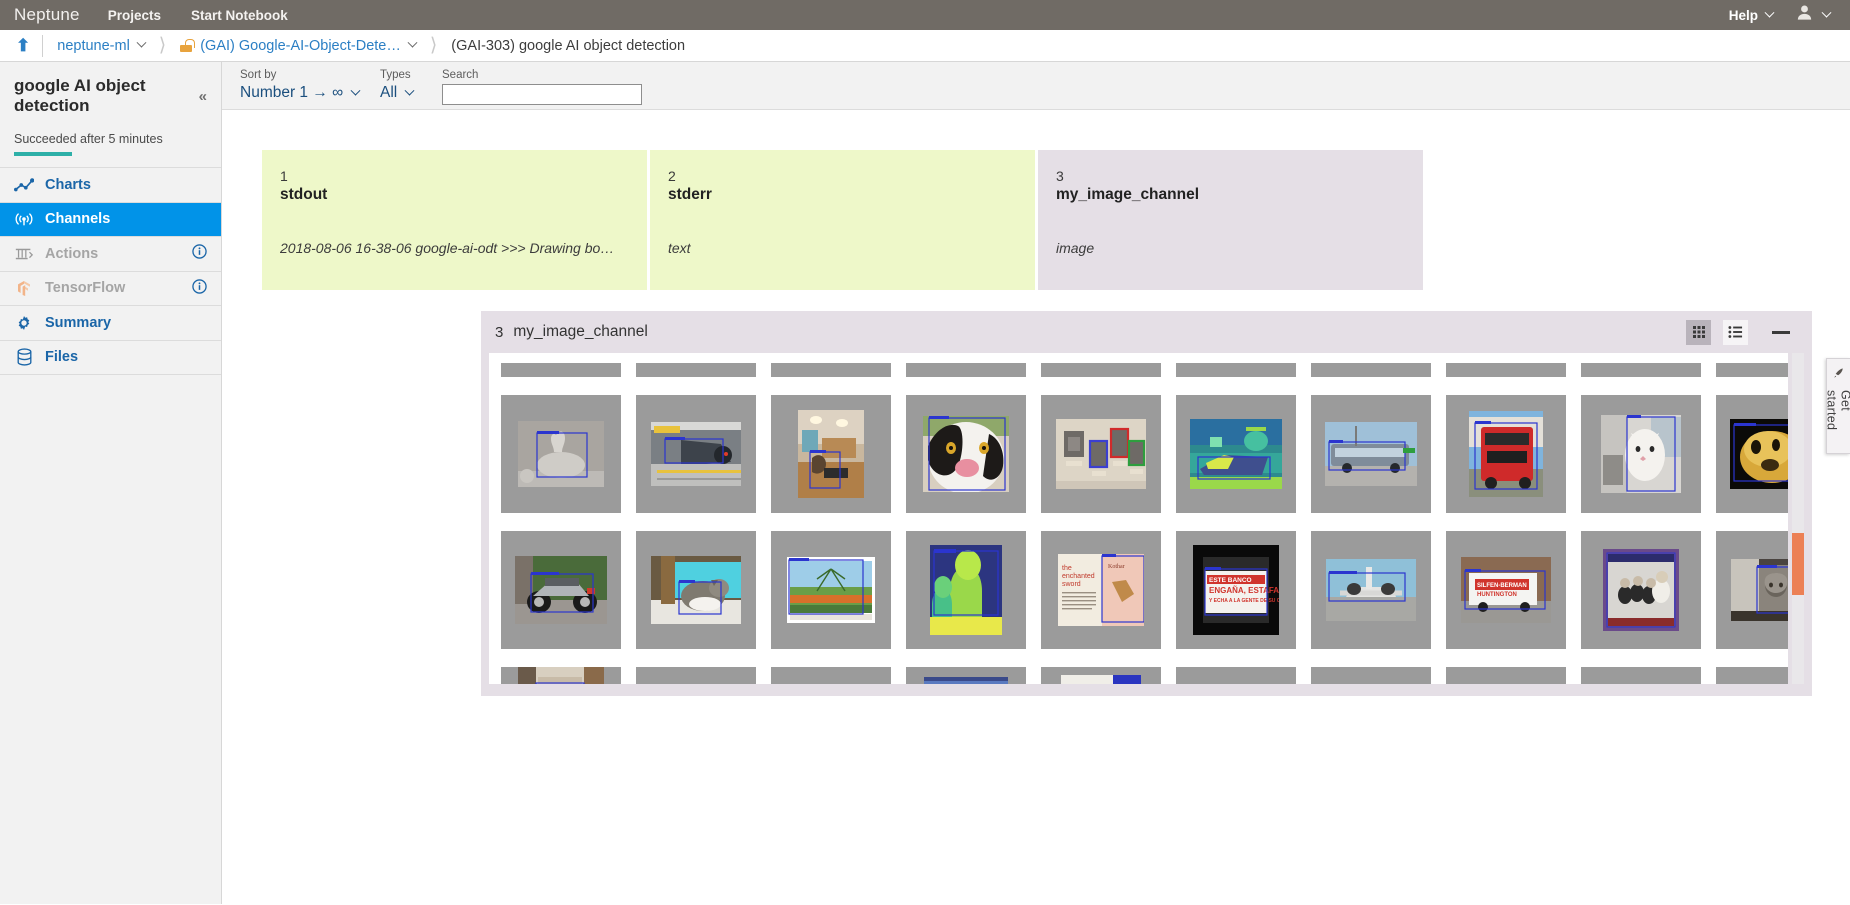 This screenshot has width=1850, height=905. Describe the element at coordinates (1067, 568) in the screenshot. I see `svg-text: the` at that location.